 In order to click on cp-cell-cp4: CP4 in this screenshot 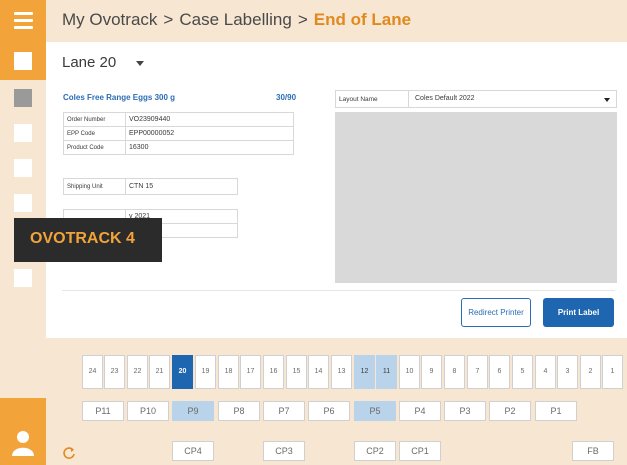, I will do `click(193, 451)`.